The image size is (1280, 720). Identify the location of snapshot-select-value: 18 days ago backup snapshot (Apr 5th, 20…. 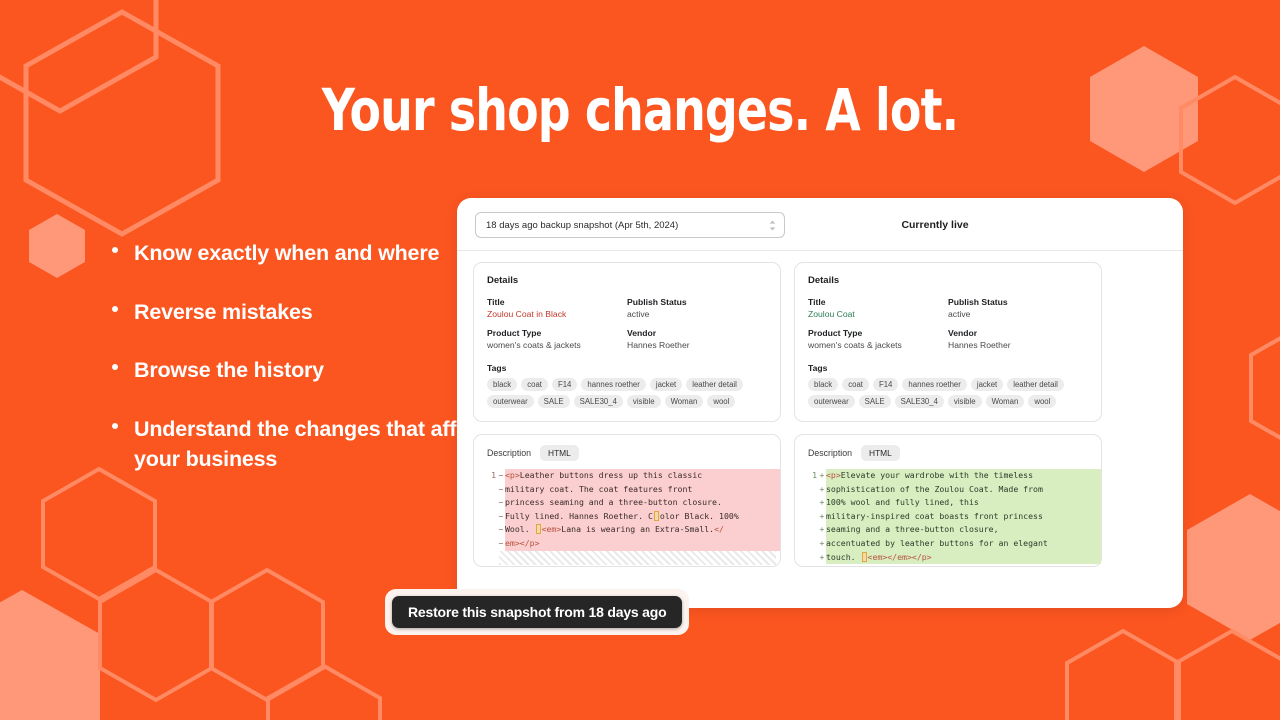
(582, 225).